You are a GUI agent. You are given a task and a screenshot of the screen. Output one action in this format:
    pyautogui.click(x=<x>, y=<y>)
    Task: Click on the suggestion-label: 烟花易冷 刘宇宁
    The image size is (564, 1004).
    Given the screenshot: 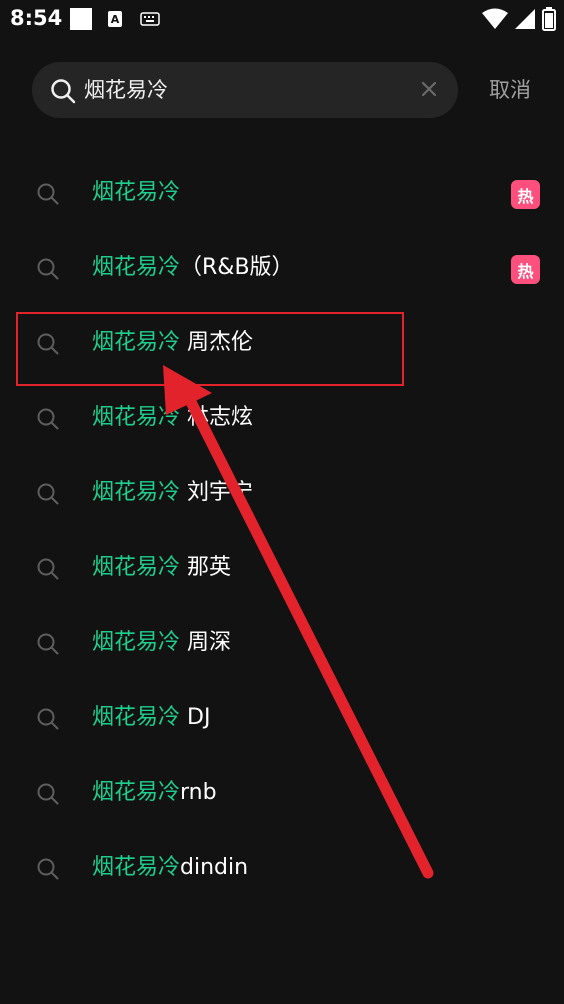 What is the action you would take?
    pyautogui.click(x=172, y=493)
    